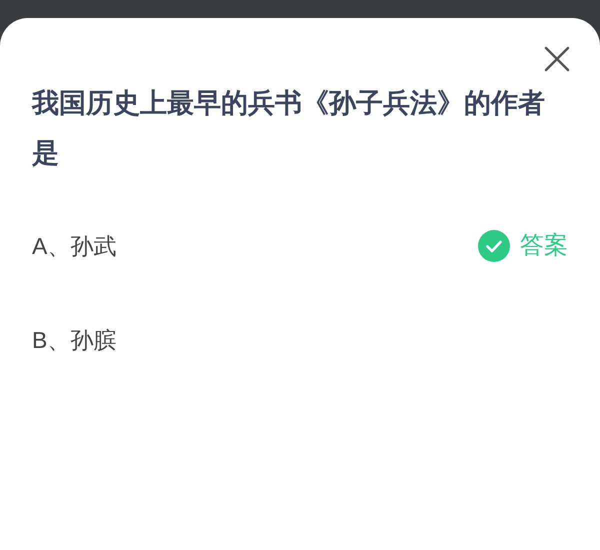  Describe the element at coordinates (494, 246) in the screenshot. I see `check-circle-icon` at that location.